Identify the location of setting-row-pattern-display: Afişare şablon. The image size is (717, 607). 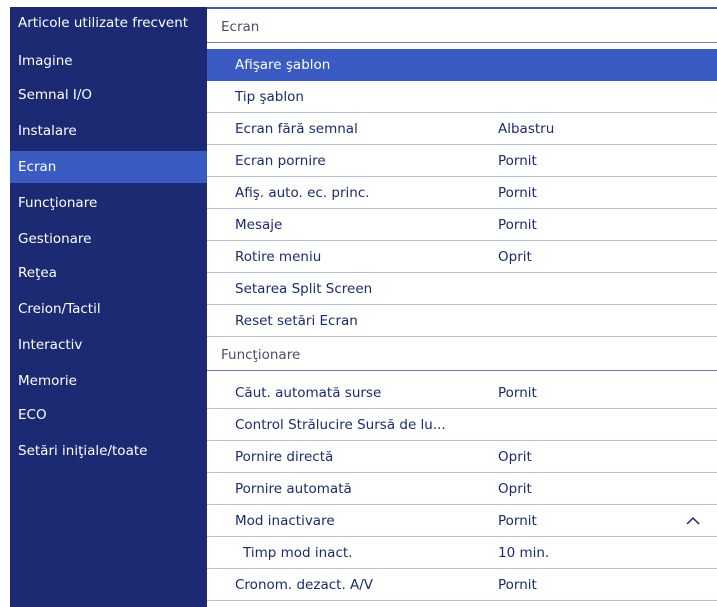
(462, 65).